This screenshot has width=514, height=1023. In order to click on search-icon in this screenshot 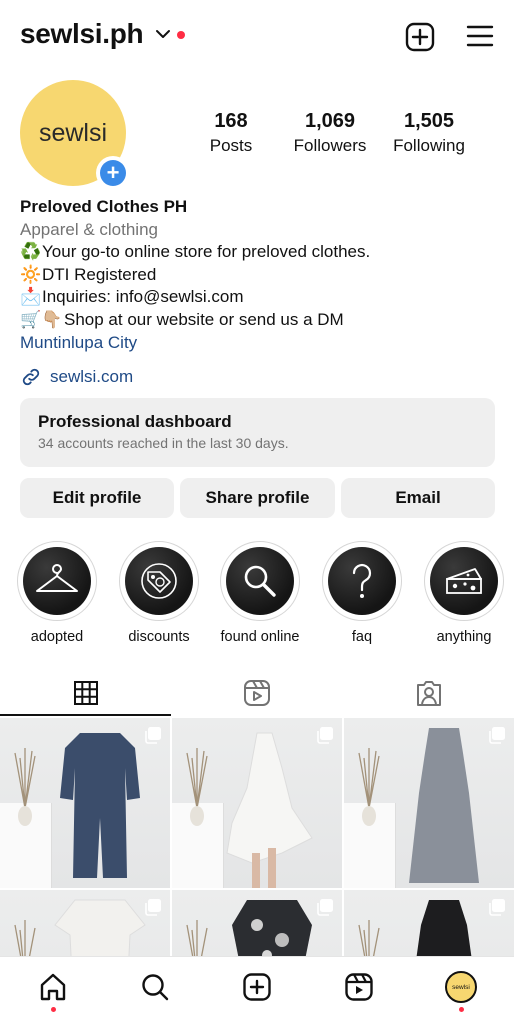, I will do `click(155, 987)`.